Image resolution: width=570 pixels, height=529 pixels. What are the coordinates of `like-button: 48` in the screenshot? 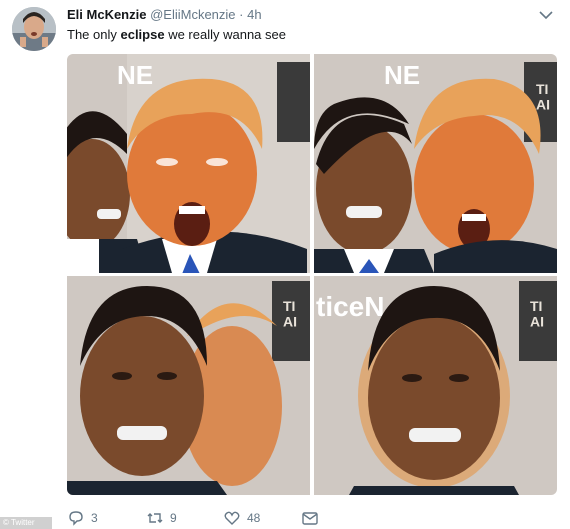 It's located at (241, 518).